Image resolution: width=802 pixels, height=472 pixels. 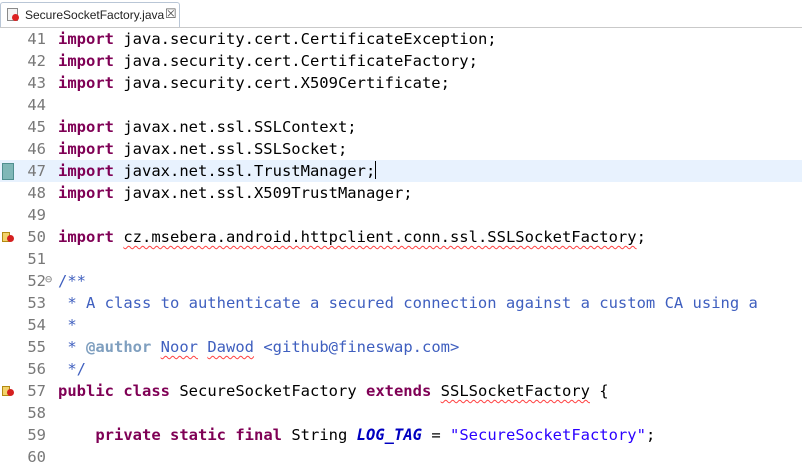 What do you see at coordinates (36, 391) in the screenshot?
I see `line-number: 57` at bounding box center [36, 391].